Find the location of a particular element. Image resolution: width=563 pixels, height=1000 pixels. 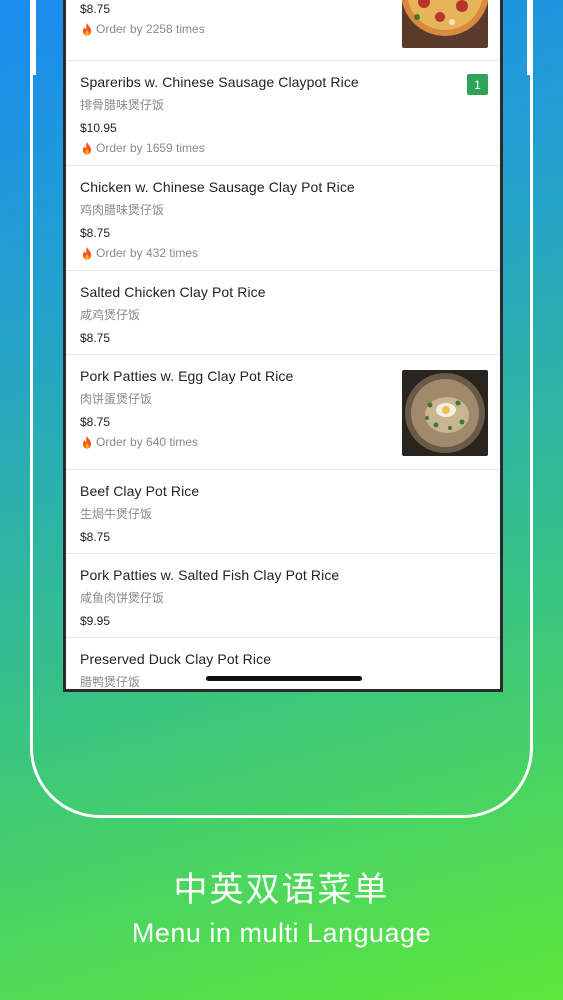

item-name-chinese: 鸡肉腊味煲仔饭 is located at coordinates (122, 210).